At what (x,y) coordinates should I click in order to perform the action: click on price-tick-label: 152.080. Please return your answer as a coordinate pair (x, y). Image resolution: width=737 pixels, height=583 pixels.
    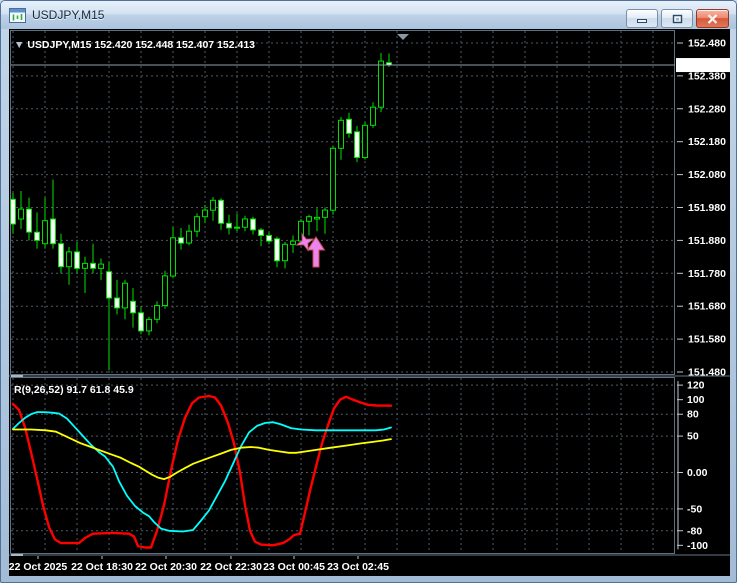
    Looking at the image, I should click on (707, 175).